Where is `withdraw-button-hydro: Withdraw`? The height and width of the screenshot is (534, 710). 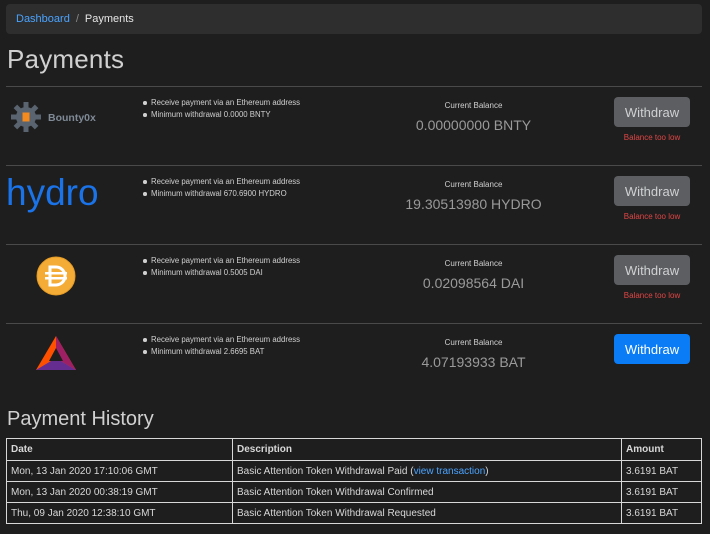 withdraw-button-hydro: Withdraw is located at coordinates (652, 191).